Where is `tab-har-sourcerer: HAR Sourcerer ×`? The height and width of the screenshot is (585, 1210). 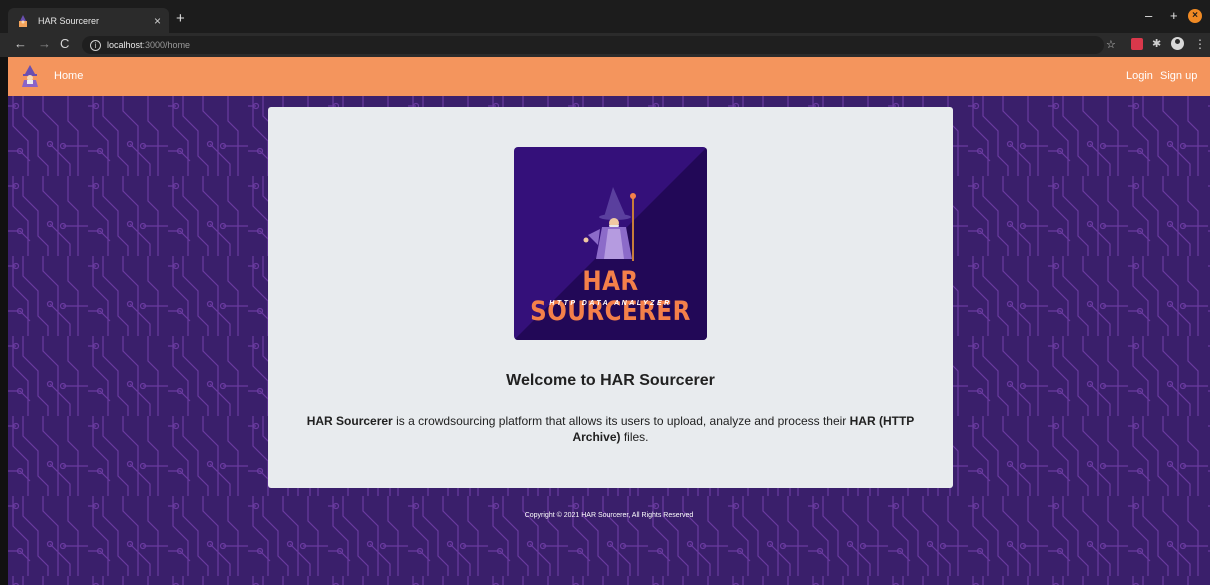
tab-har-sourcerer: HAR Sourcerer × is located at coordinates (88, 20).